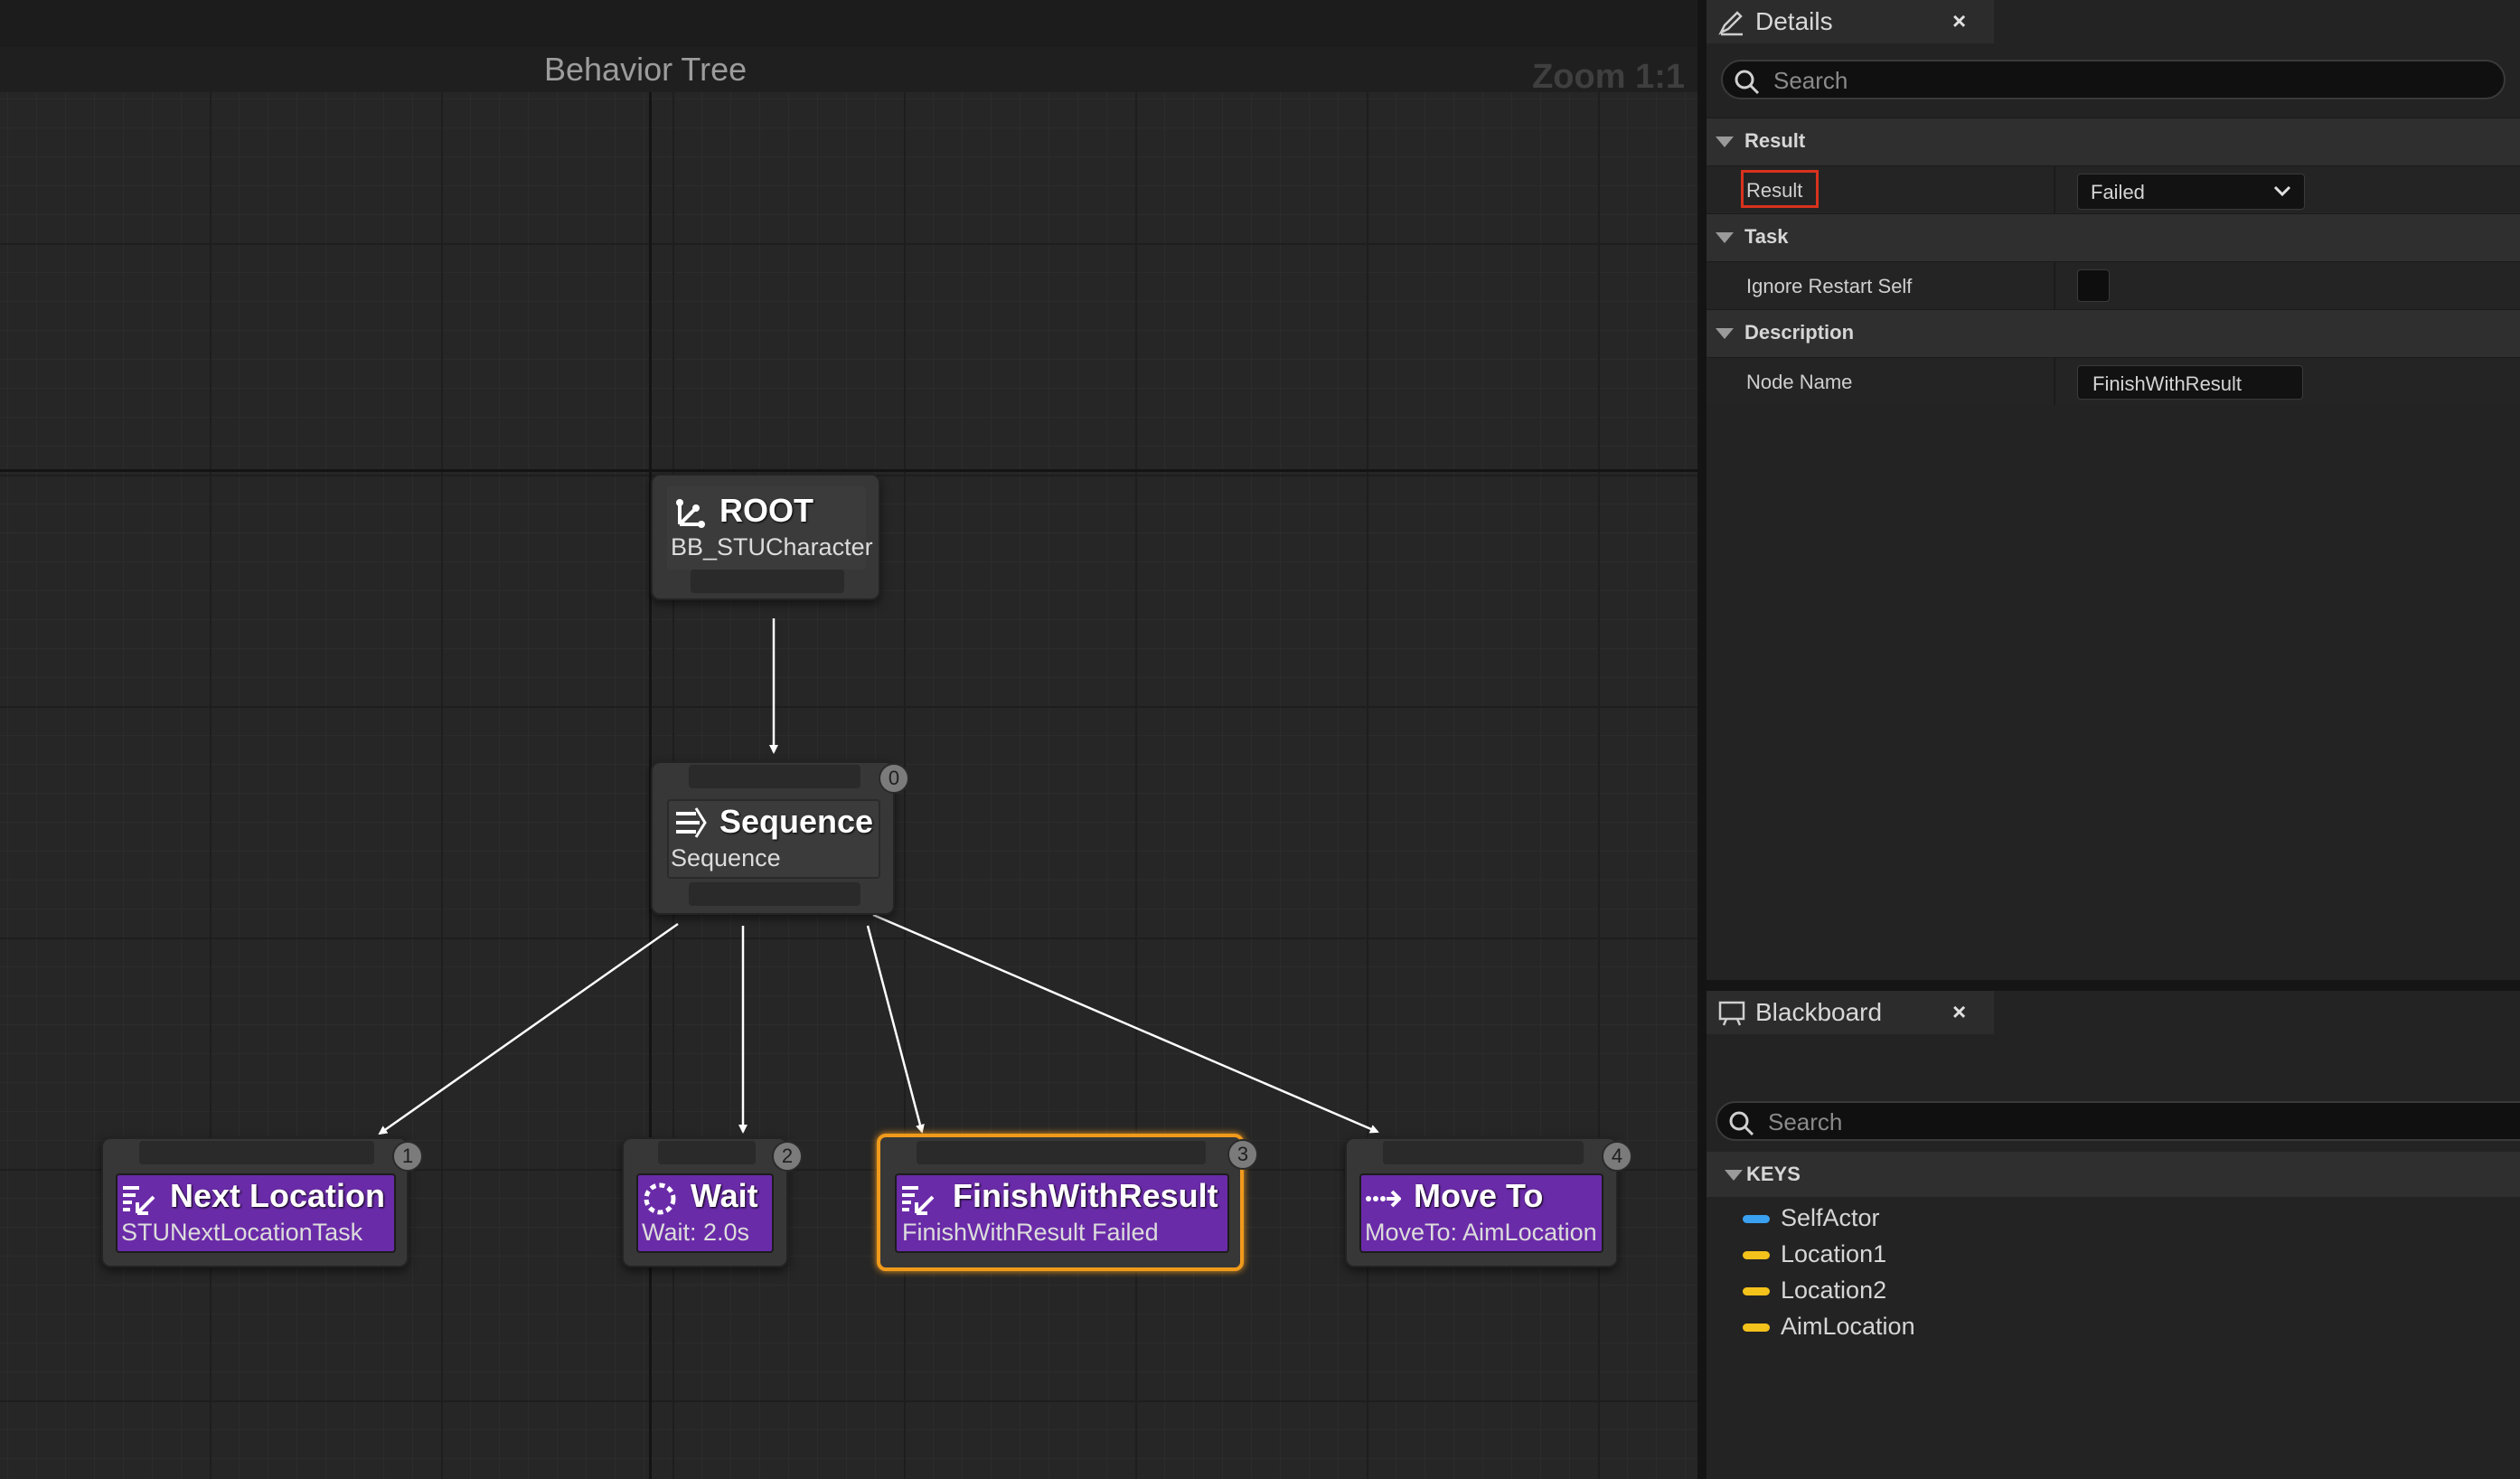  Describe the element at coordinates (726, 857) in the screenshot. I see `sequence-subtitle: Sequence` at that location.